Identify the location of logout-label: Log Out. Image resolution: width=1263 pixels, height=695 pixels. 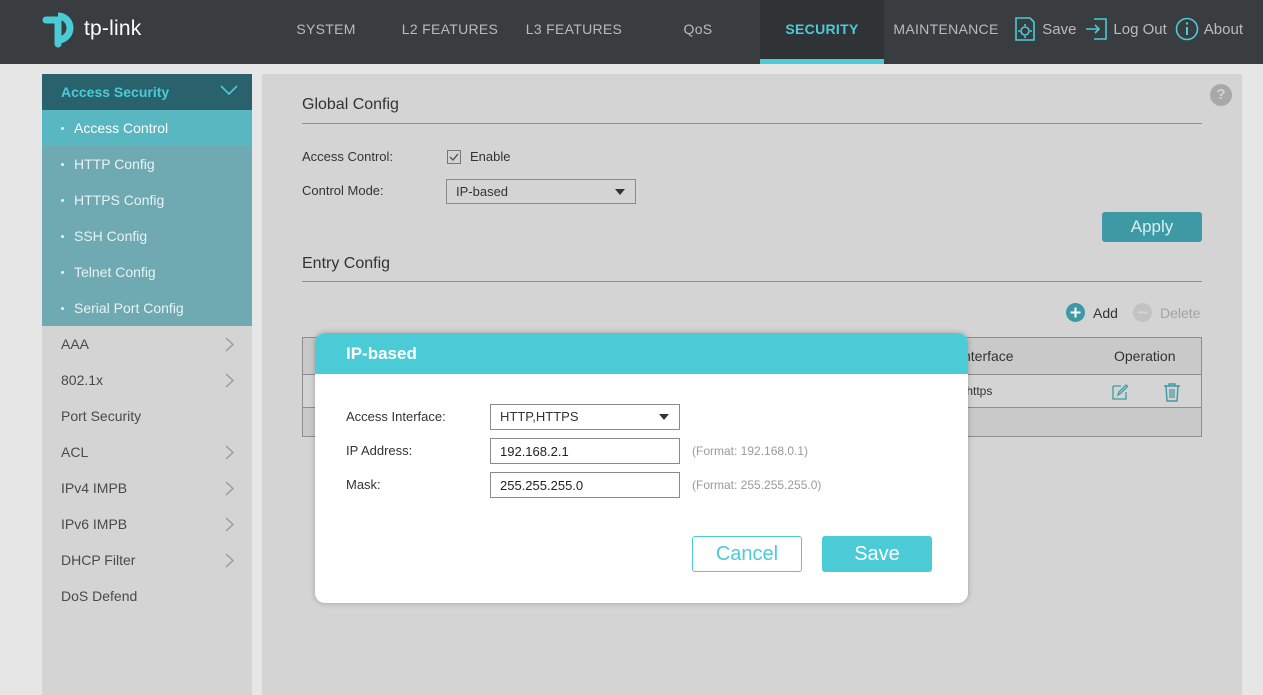
(1140, 29).